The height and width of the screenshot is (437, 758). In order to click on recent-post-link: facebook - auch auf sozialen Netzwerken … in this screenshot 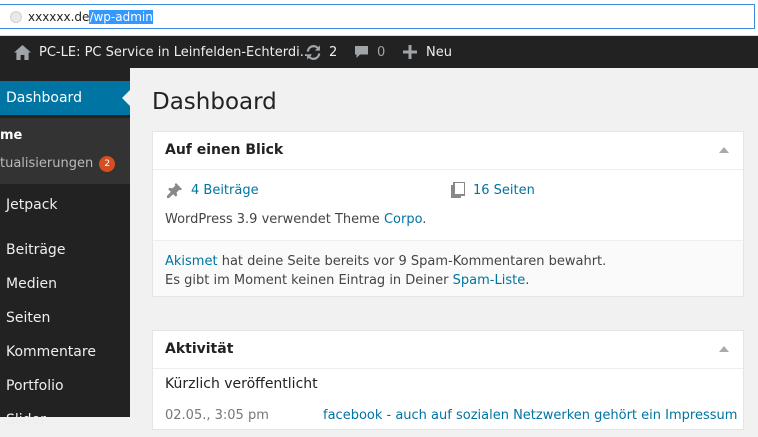, I will do `click(530, 415)`.